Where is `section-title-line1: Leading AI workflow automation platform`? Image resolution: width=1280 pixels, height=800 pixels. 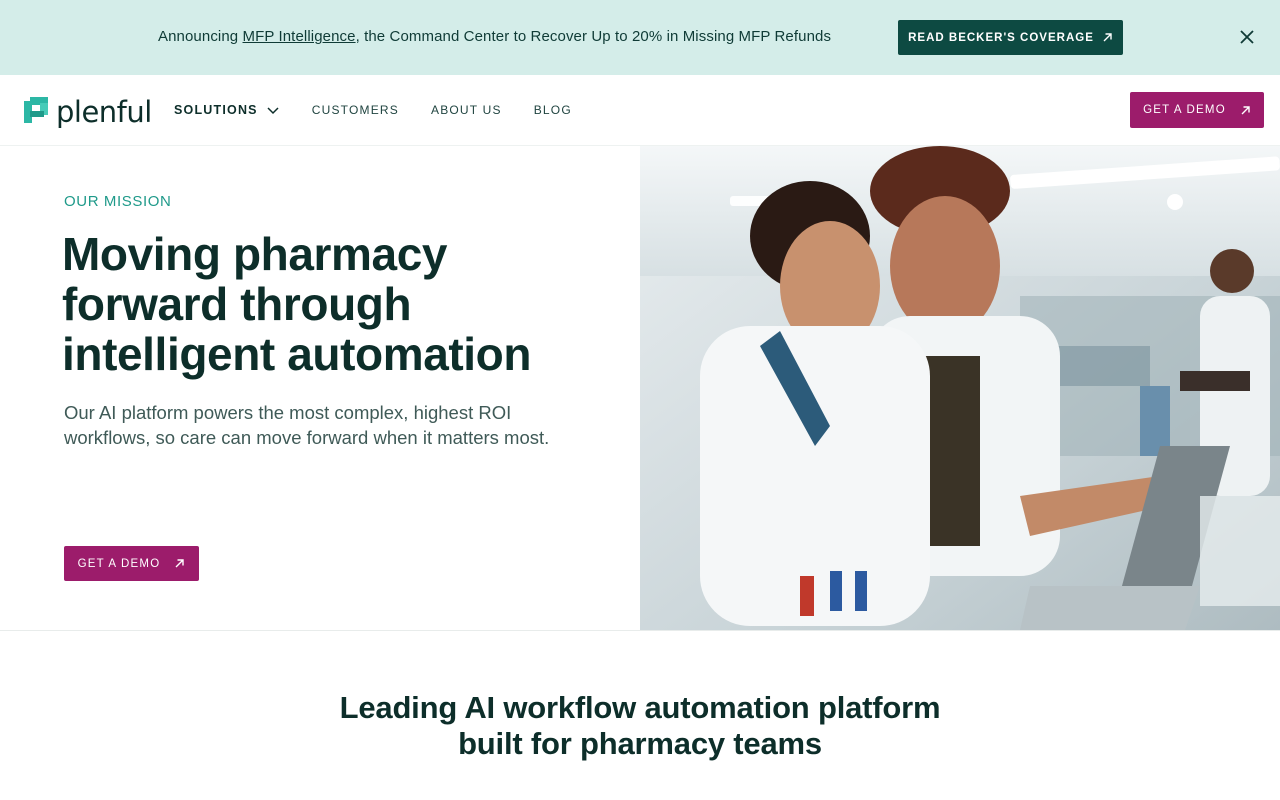
section-title-line1: Leading AI workflow automation platform is located at coordinates (640, 707).